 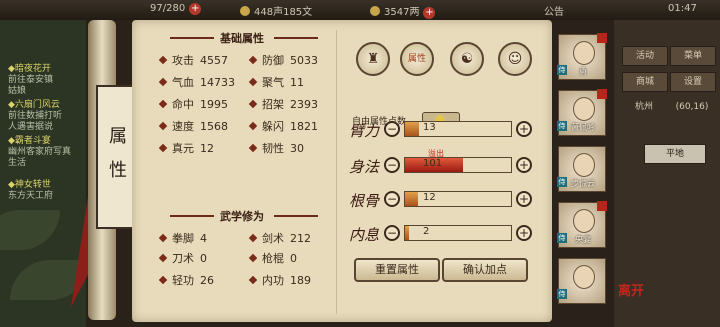 What do you see at coordinates (242, 216) in the screenshot?
I see `martial-stats-title: 武学修为` at bounding box center [242, 216].